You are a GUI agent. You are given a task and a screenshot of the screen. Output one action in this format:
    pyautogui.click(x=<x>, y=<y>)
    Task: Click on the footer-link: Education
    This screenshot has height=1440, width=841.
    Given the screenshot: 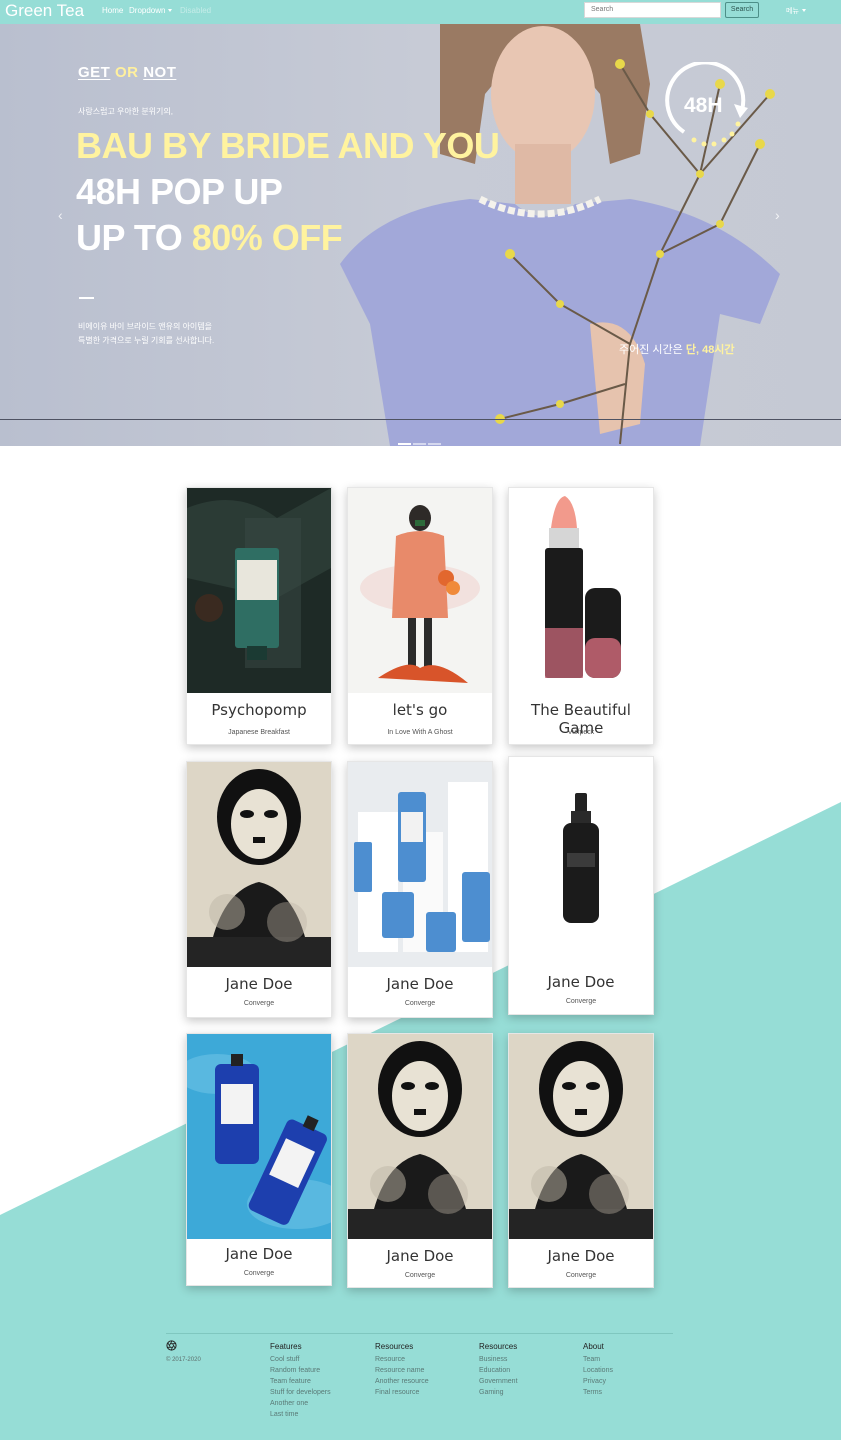 What is the action you would take?
    pyautogui.click(x=498, y=1370)
    